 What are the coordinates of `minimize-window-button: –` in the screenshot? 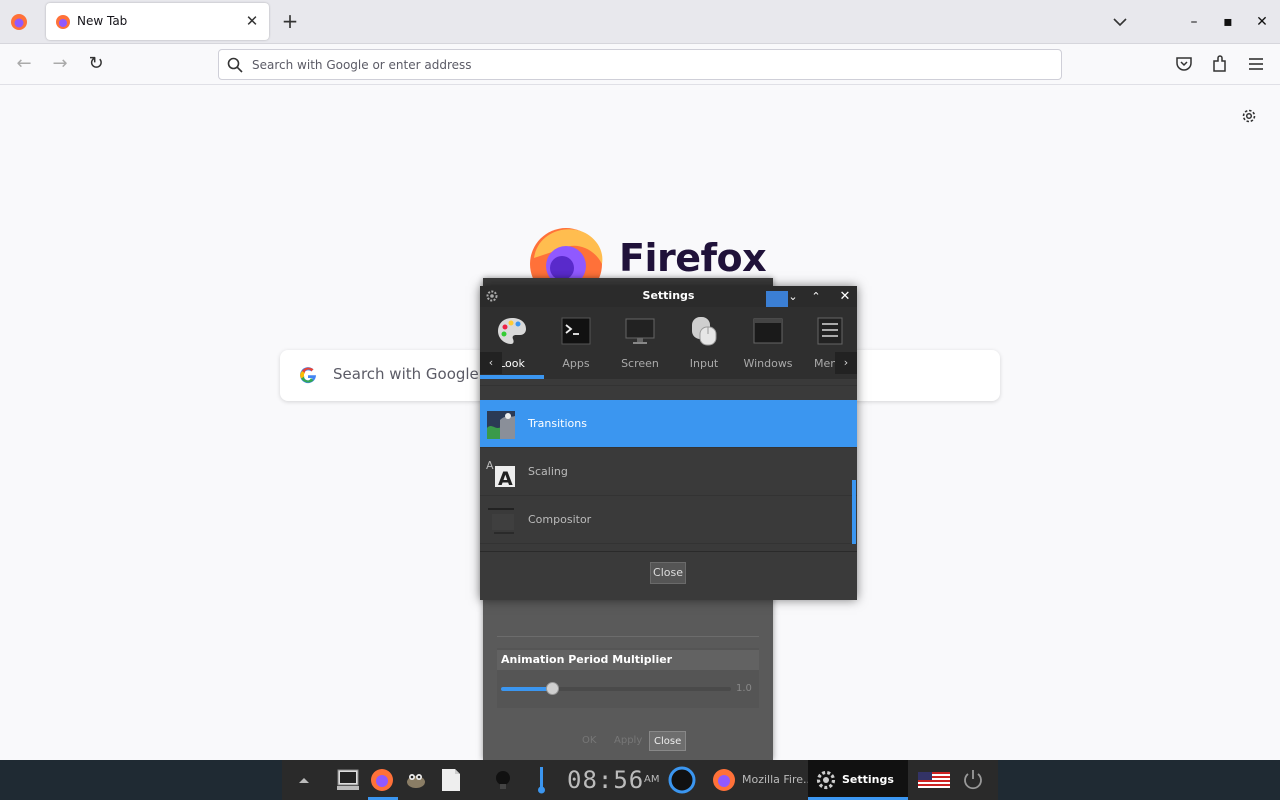 It's located at (1194, 22).